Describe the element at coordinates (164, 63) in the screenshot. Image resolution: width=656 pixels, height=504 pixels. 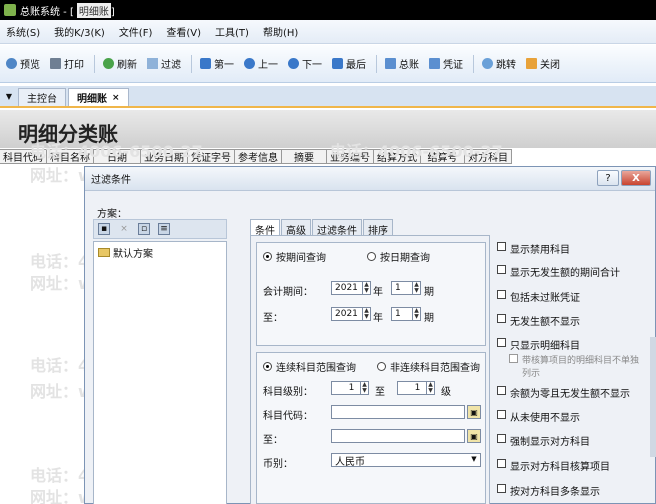
I see `filter-button: 过滤` at that location.